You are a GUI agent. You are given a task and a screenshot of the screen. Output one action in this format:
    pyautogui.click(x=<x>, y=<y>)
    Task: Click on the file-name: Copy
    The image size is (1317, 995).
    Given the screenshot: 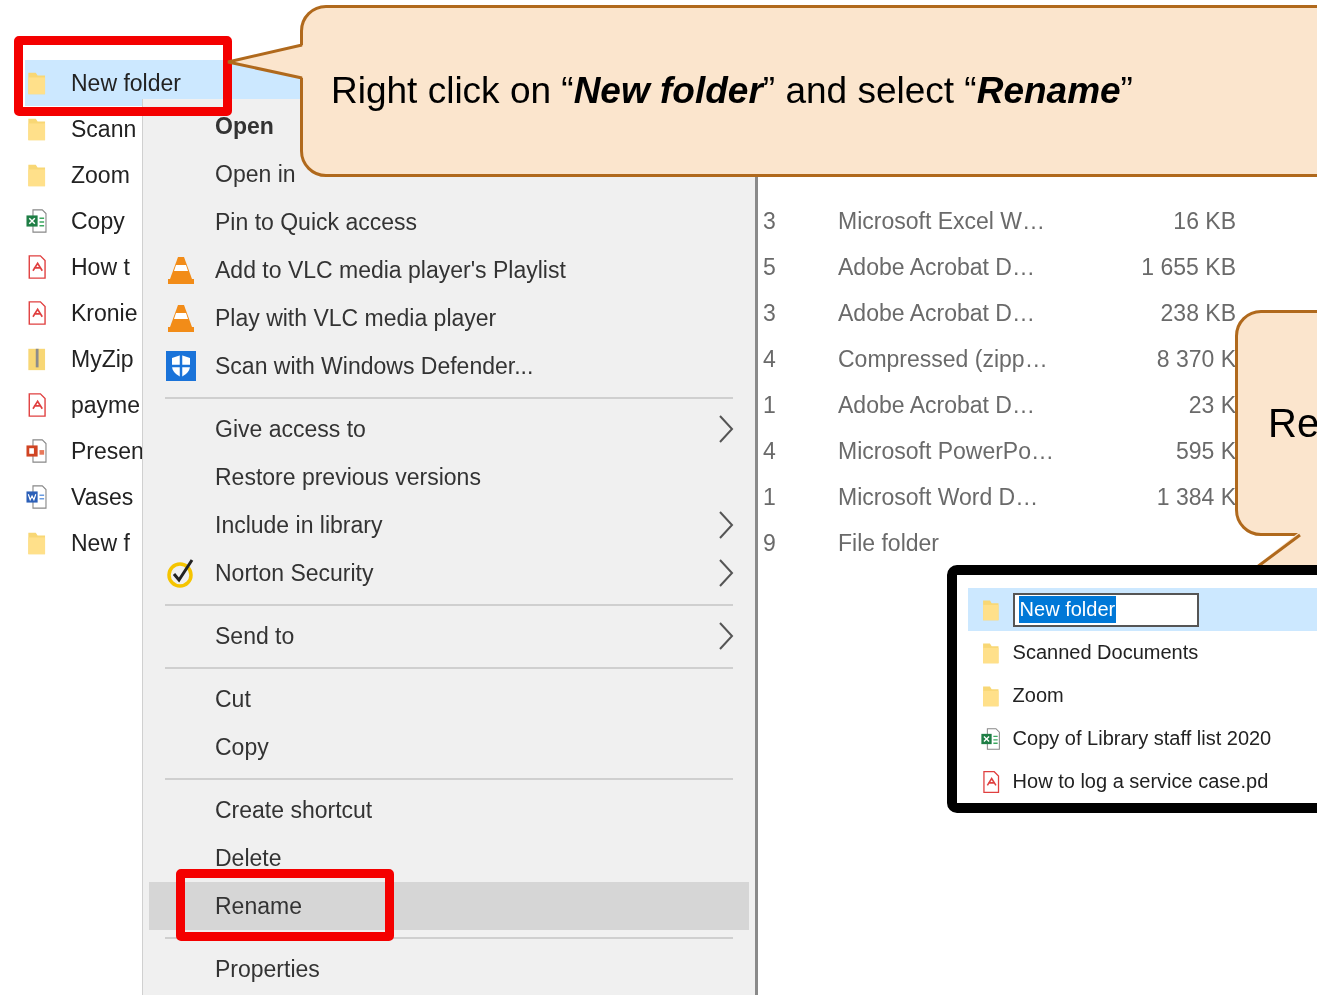 What is the action you would take?
    pyautogui.click(x=98, y=221)
    